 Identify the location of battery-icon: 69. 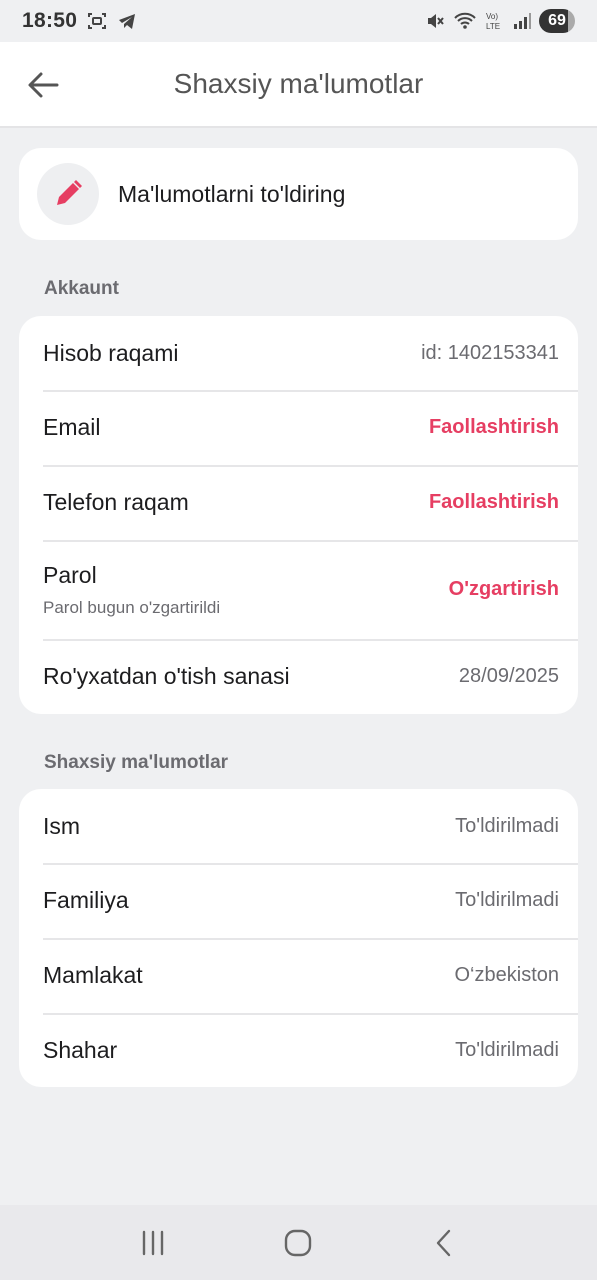
(557, 21).